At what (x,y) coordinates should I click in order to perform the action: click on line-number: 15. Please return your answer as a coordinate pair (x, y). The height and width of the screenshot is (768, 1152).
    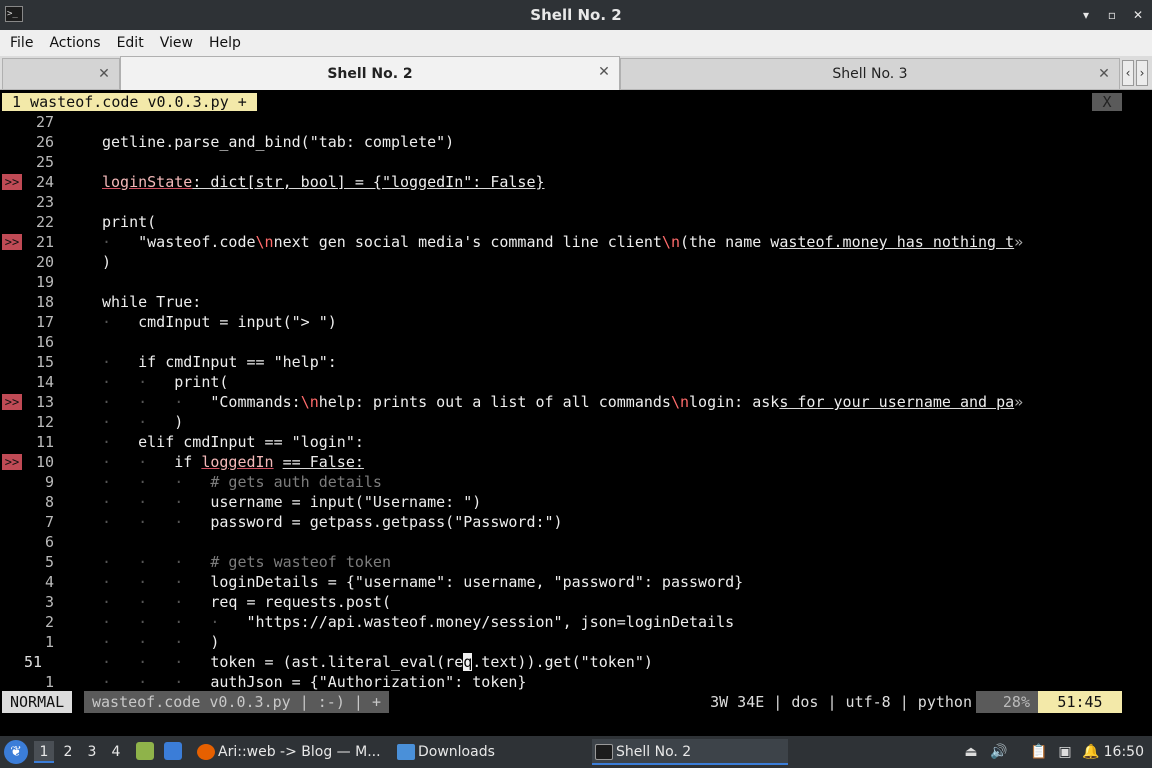
    Looking at the image, I should click on (44, 362).